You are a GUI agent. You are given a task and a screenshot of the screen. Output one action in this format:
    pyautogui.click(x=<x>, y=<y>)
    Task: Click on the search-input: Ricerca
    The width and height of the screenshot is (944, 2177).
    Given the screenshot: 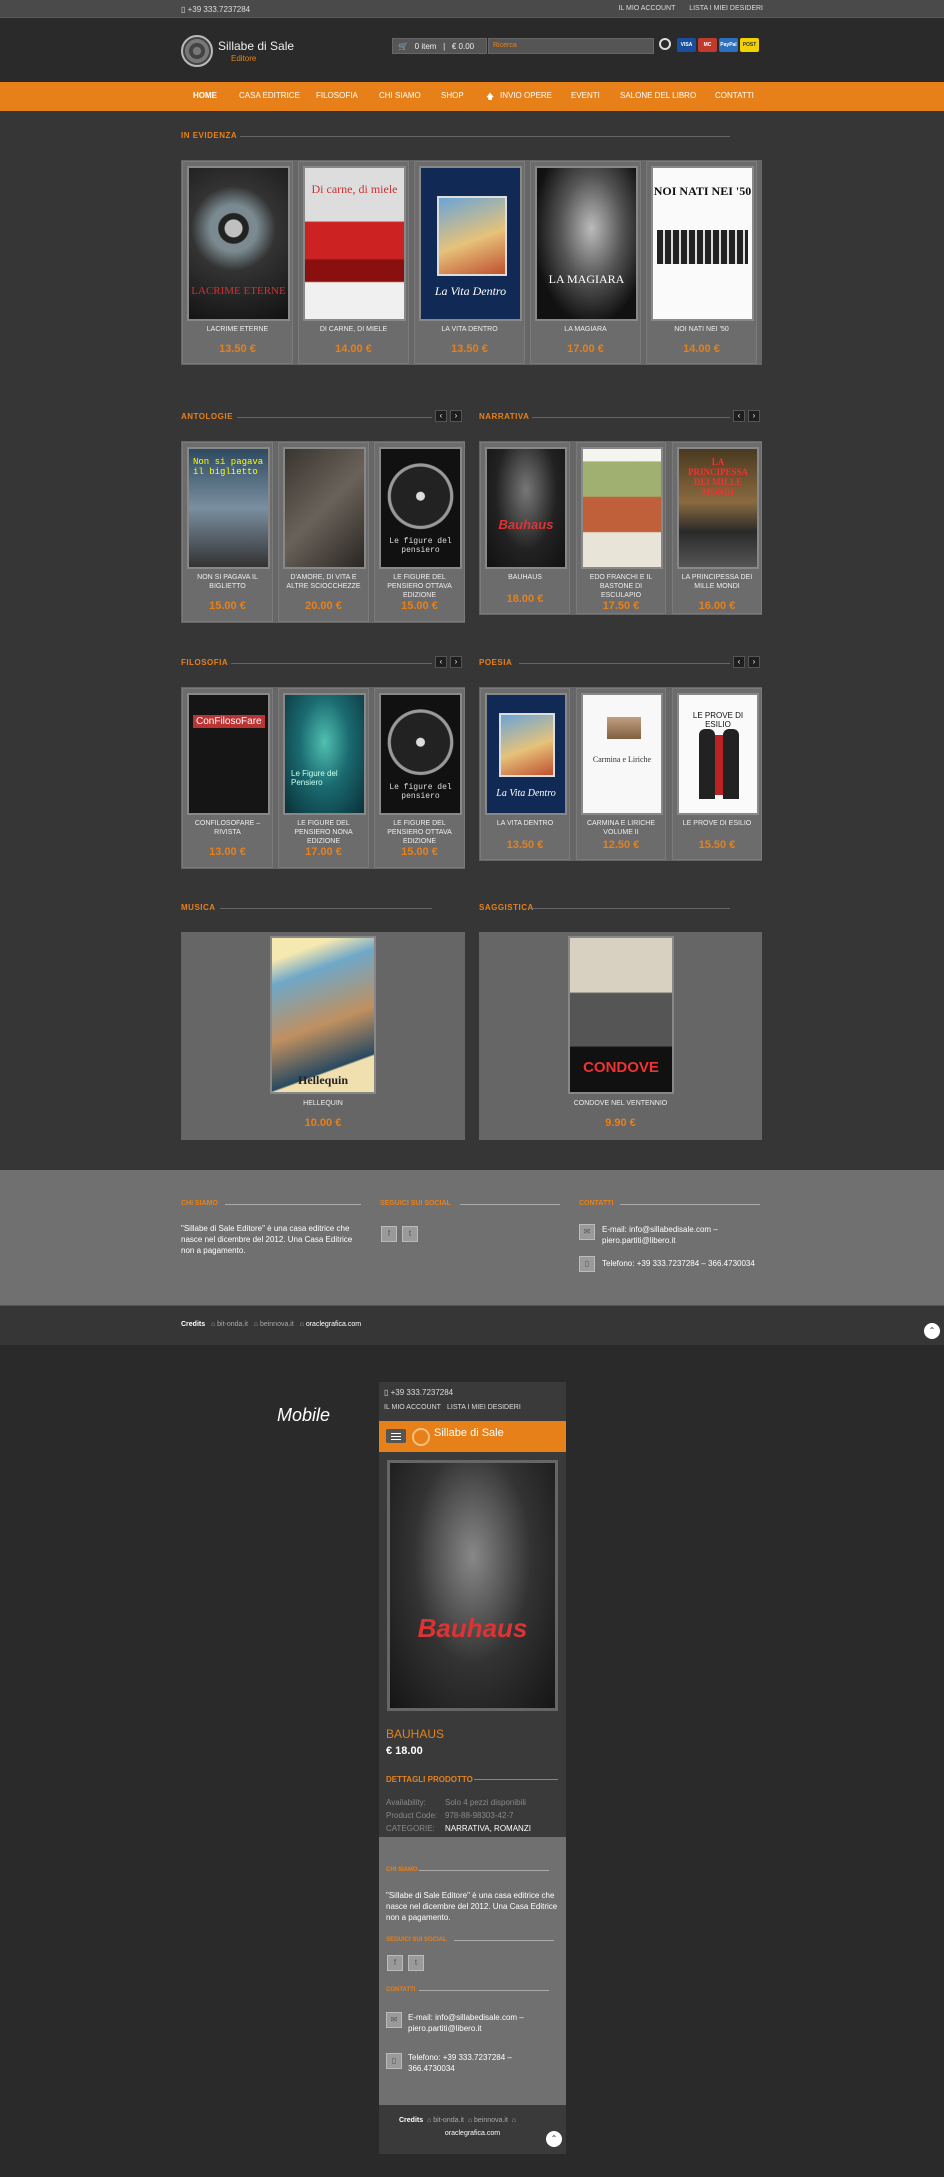 What is the action you would take?
    pyautogui.click(x=571, y=46)
    